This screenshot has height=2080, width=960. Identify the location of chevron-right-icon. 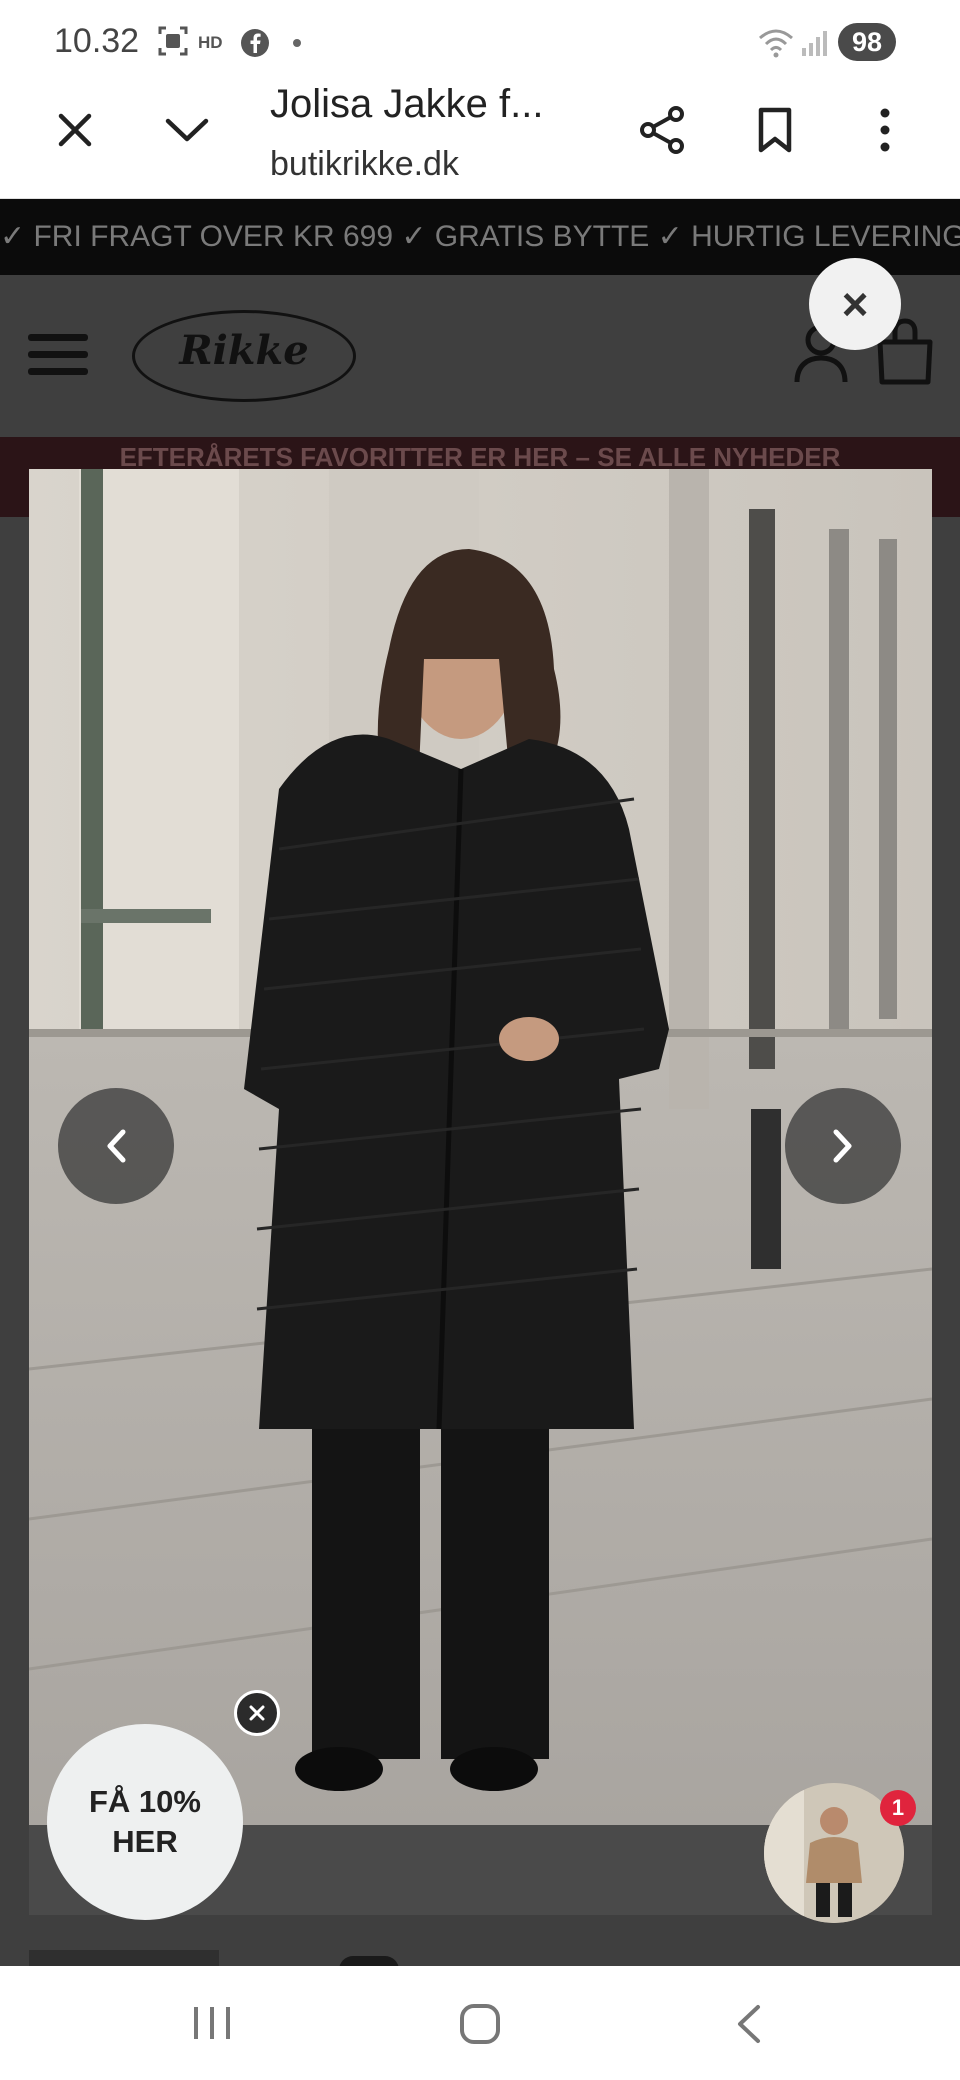
(842, 1146).